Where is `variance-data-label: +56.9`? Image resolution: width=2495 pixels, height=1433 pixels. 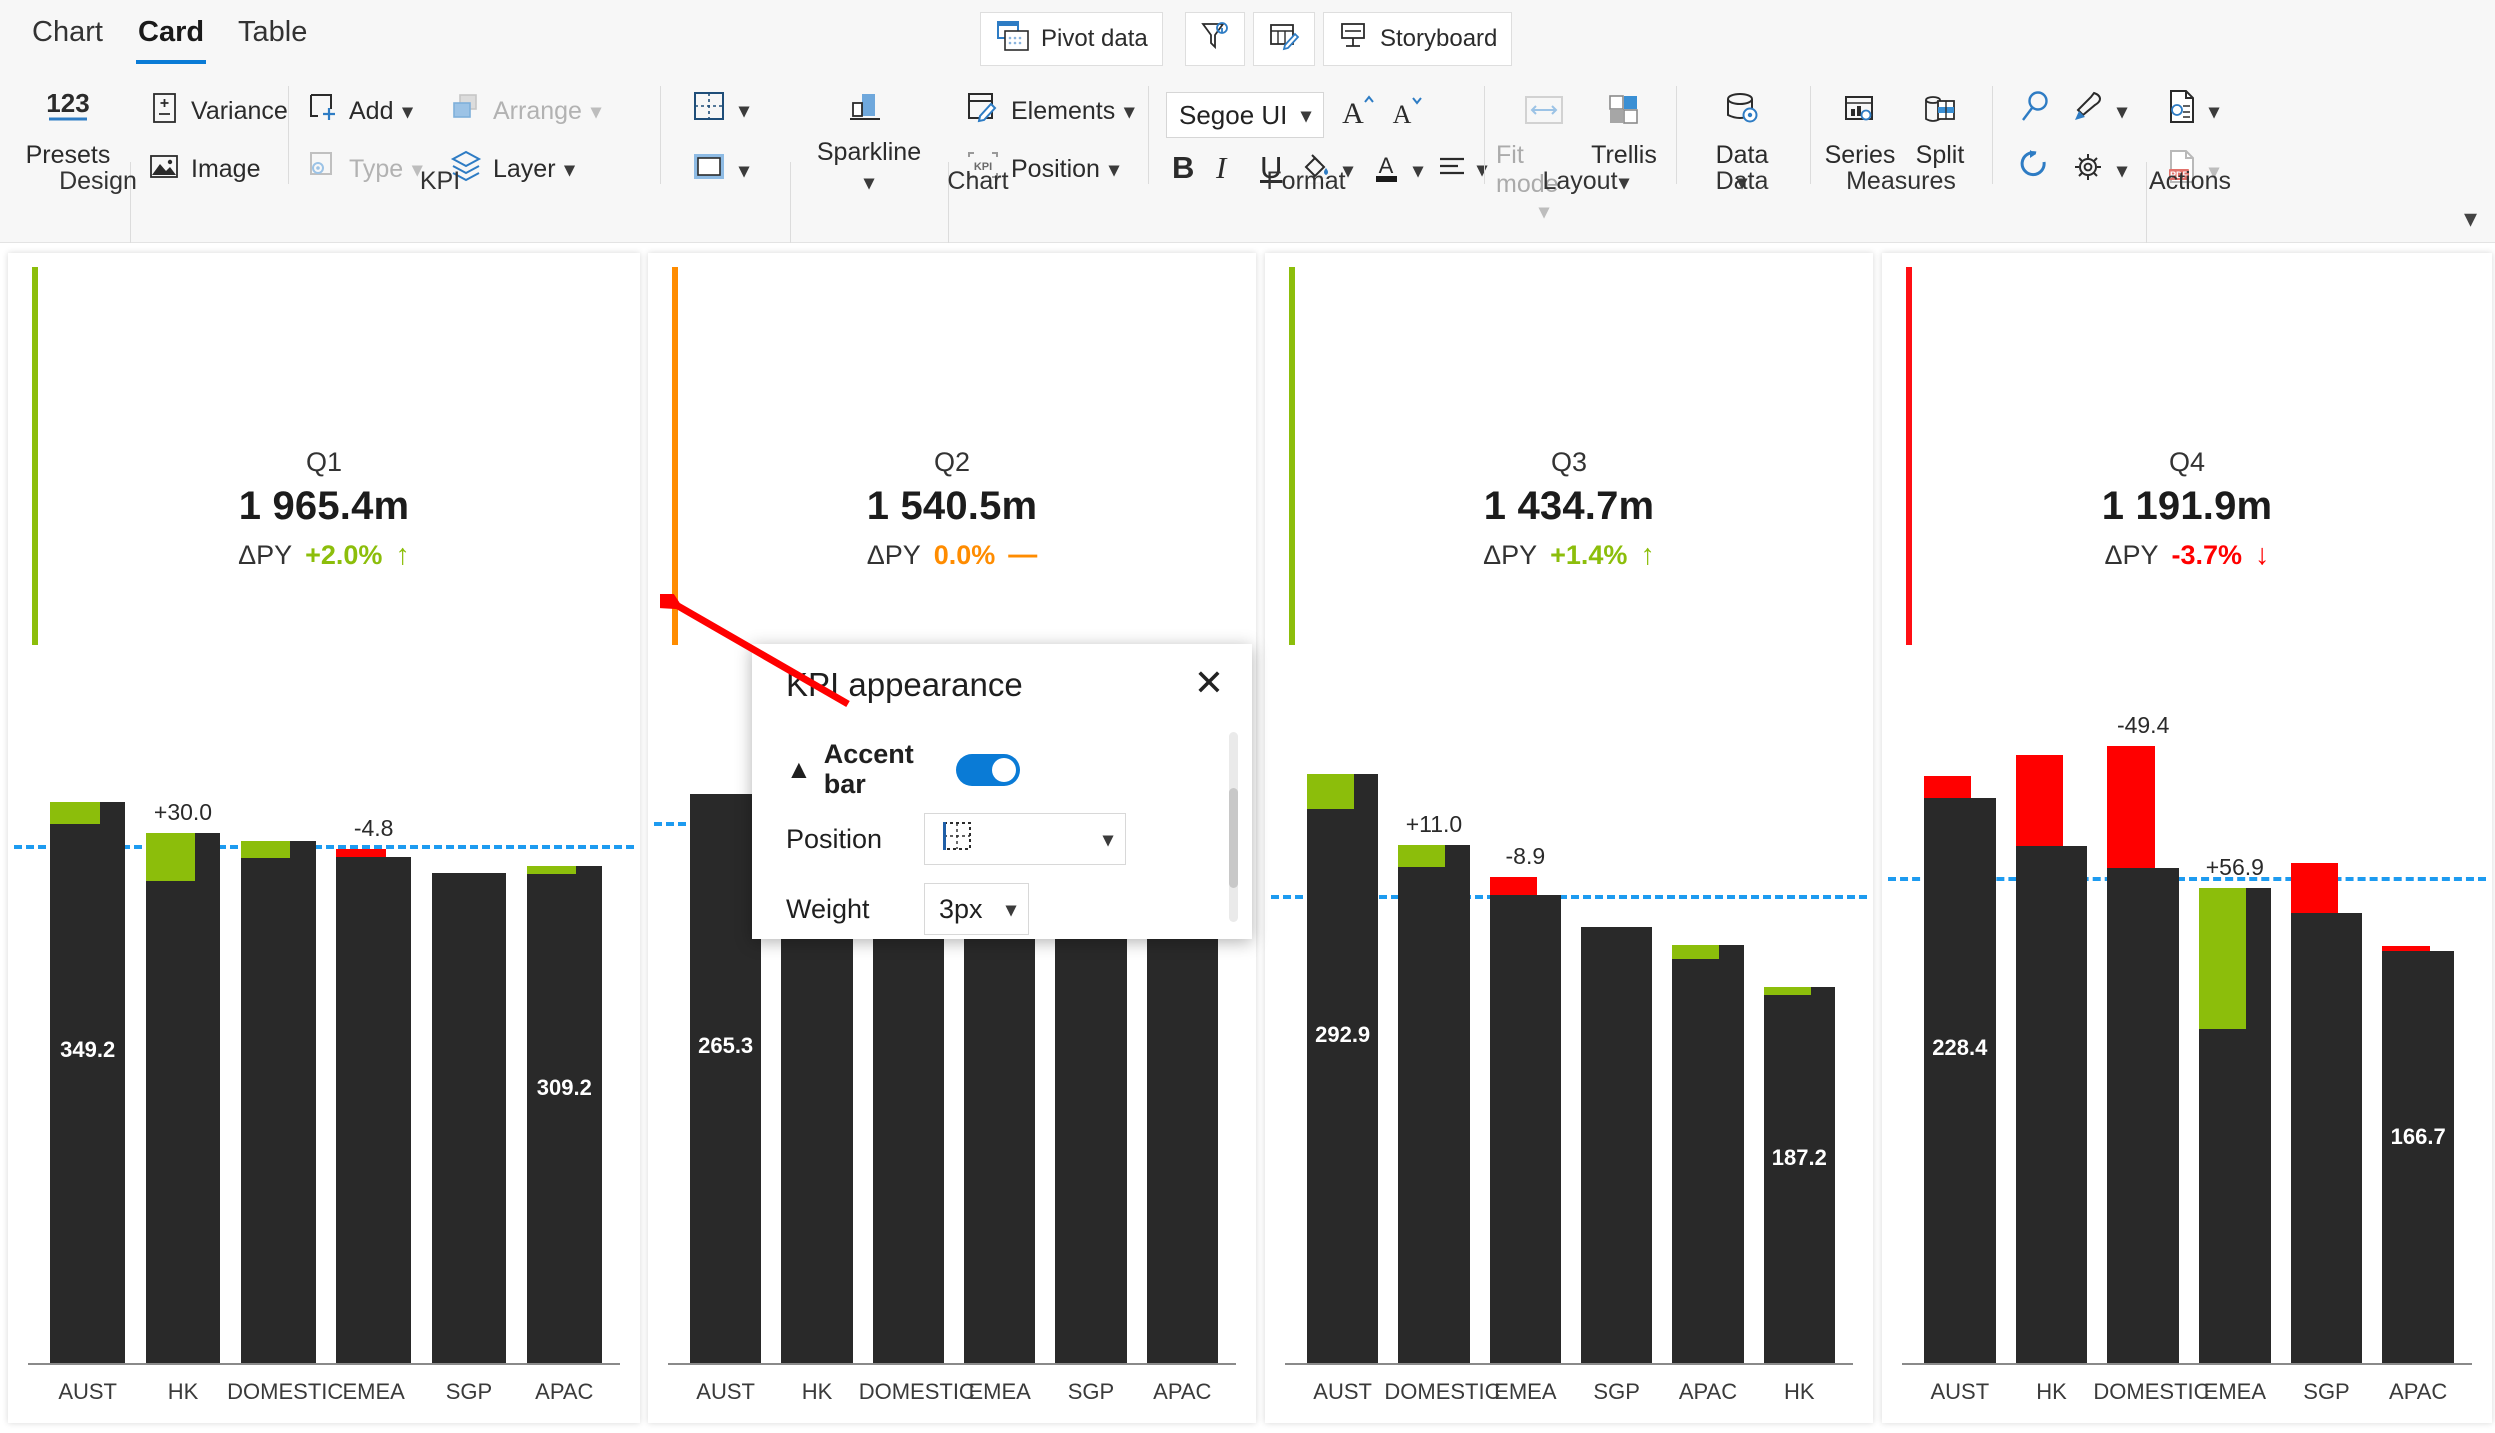
variance-data-label: +56.9 is located at coordinates (2234, 867).